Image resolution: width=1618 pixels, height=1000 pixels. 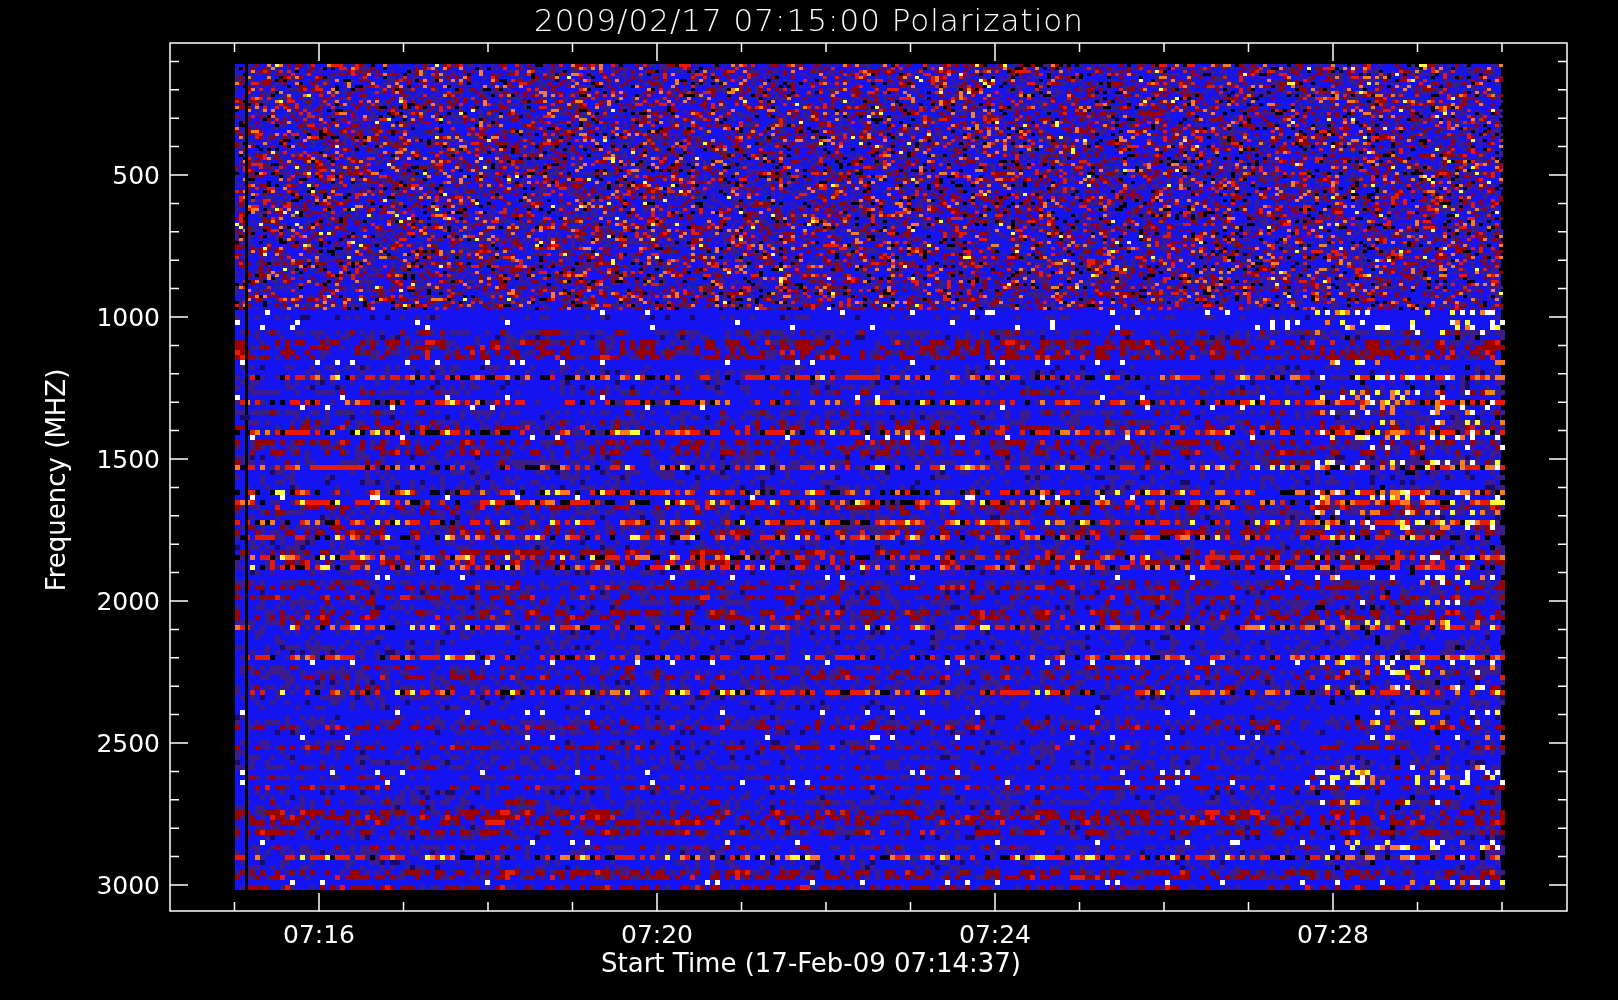 What do you see at coordinates (1333, 934) in the screenshot?
I see `x-tick-label: 07:28` at bounding box center [1333, 934].